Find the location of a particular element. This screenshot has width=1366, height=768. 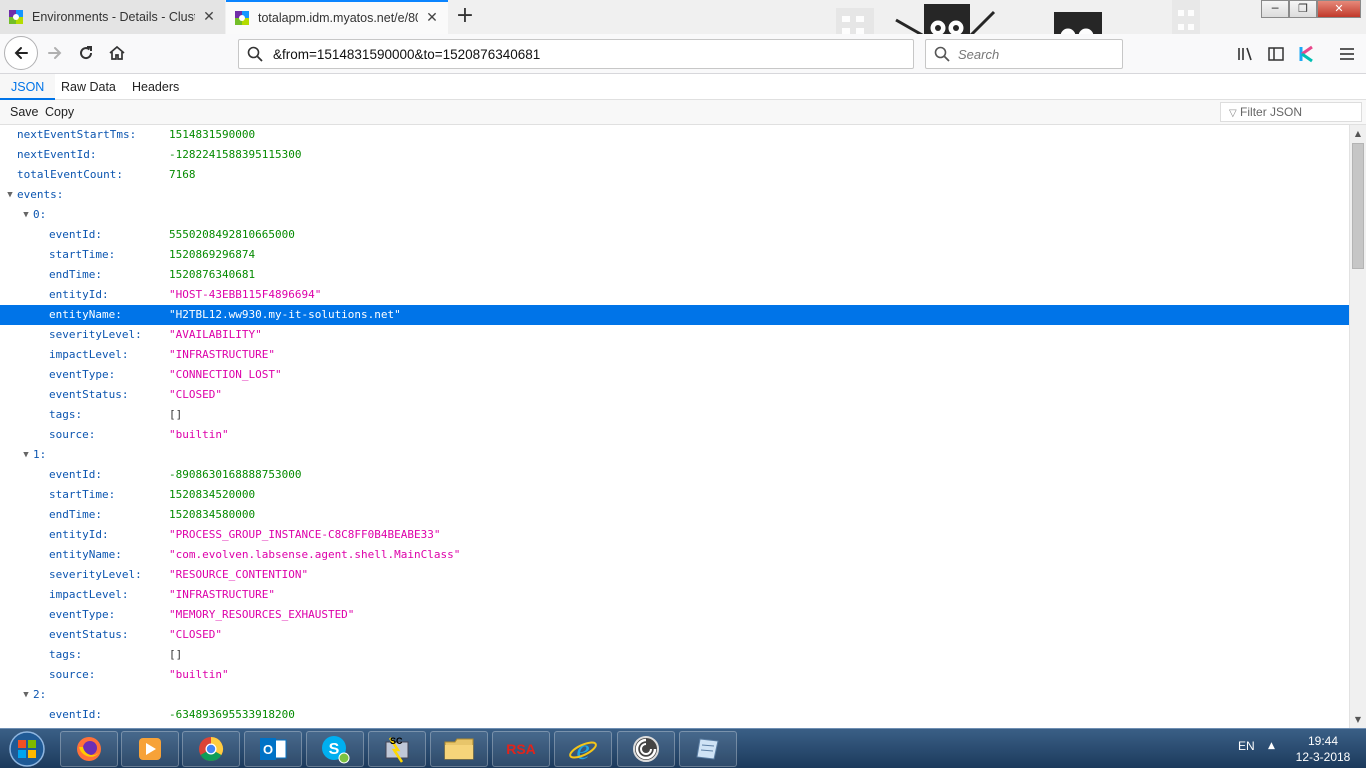

taskbar-file-explorer is located at coordinates (459, 749).